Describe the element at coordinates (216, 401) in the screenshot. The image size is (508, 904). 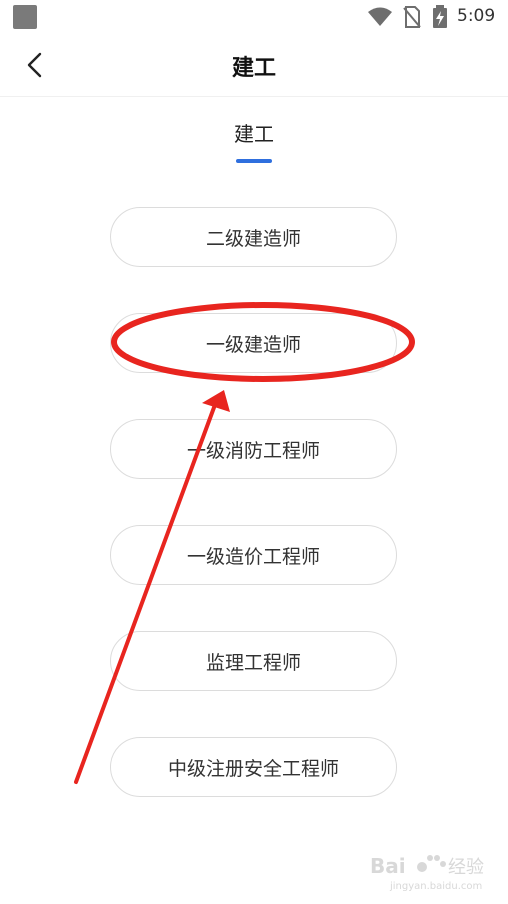
I see `annotation-arrow-head` at that location.